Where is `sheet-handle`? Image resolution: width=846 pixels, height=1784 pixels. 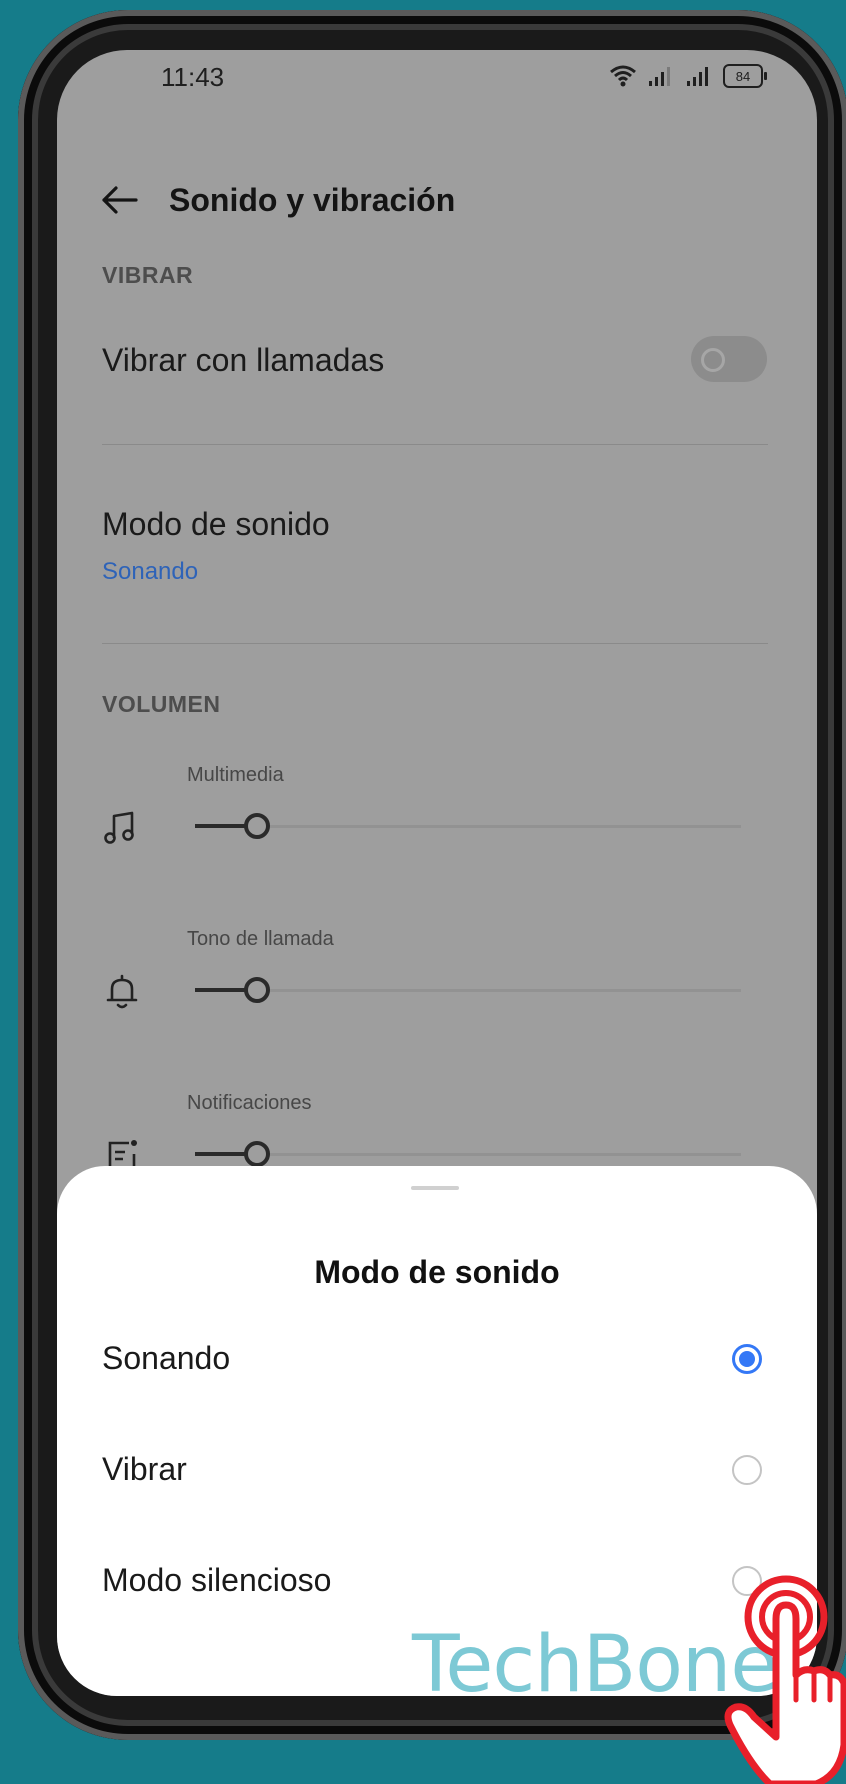
sheet-handle is located at coordinates (435, 1188).